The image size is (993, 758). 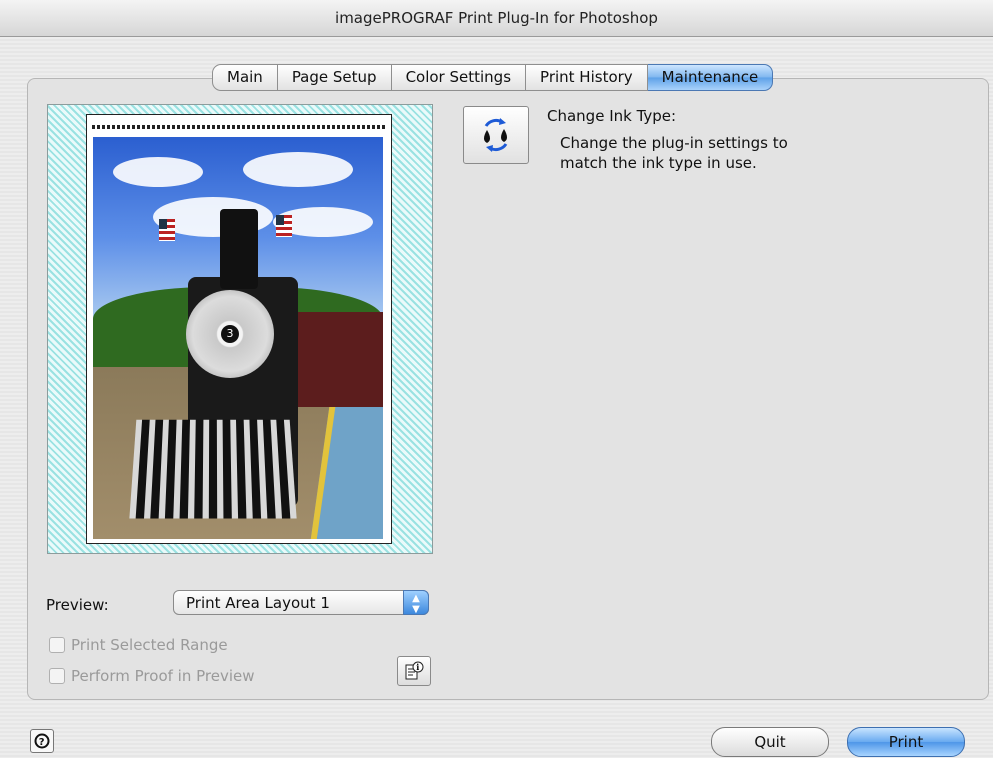 I want to click on preview-layout-popup: Print Area Layout 1 ▲ ▼, so click(x=301, y=602).